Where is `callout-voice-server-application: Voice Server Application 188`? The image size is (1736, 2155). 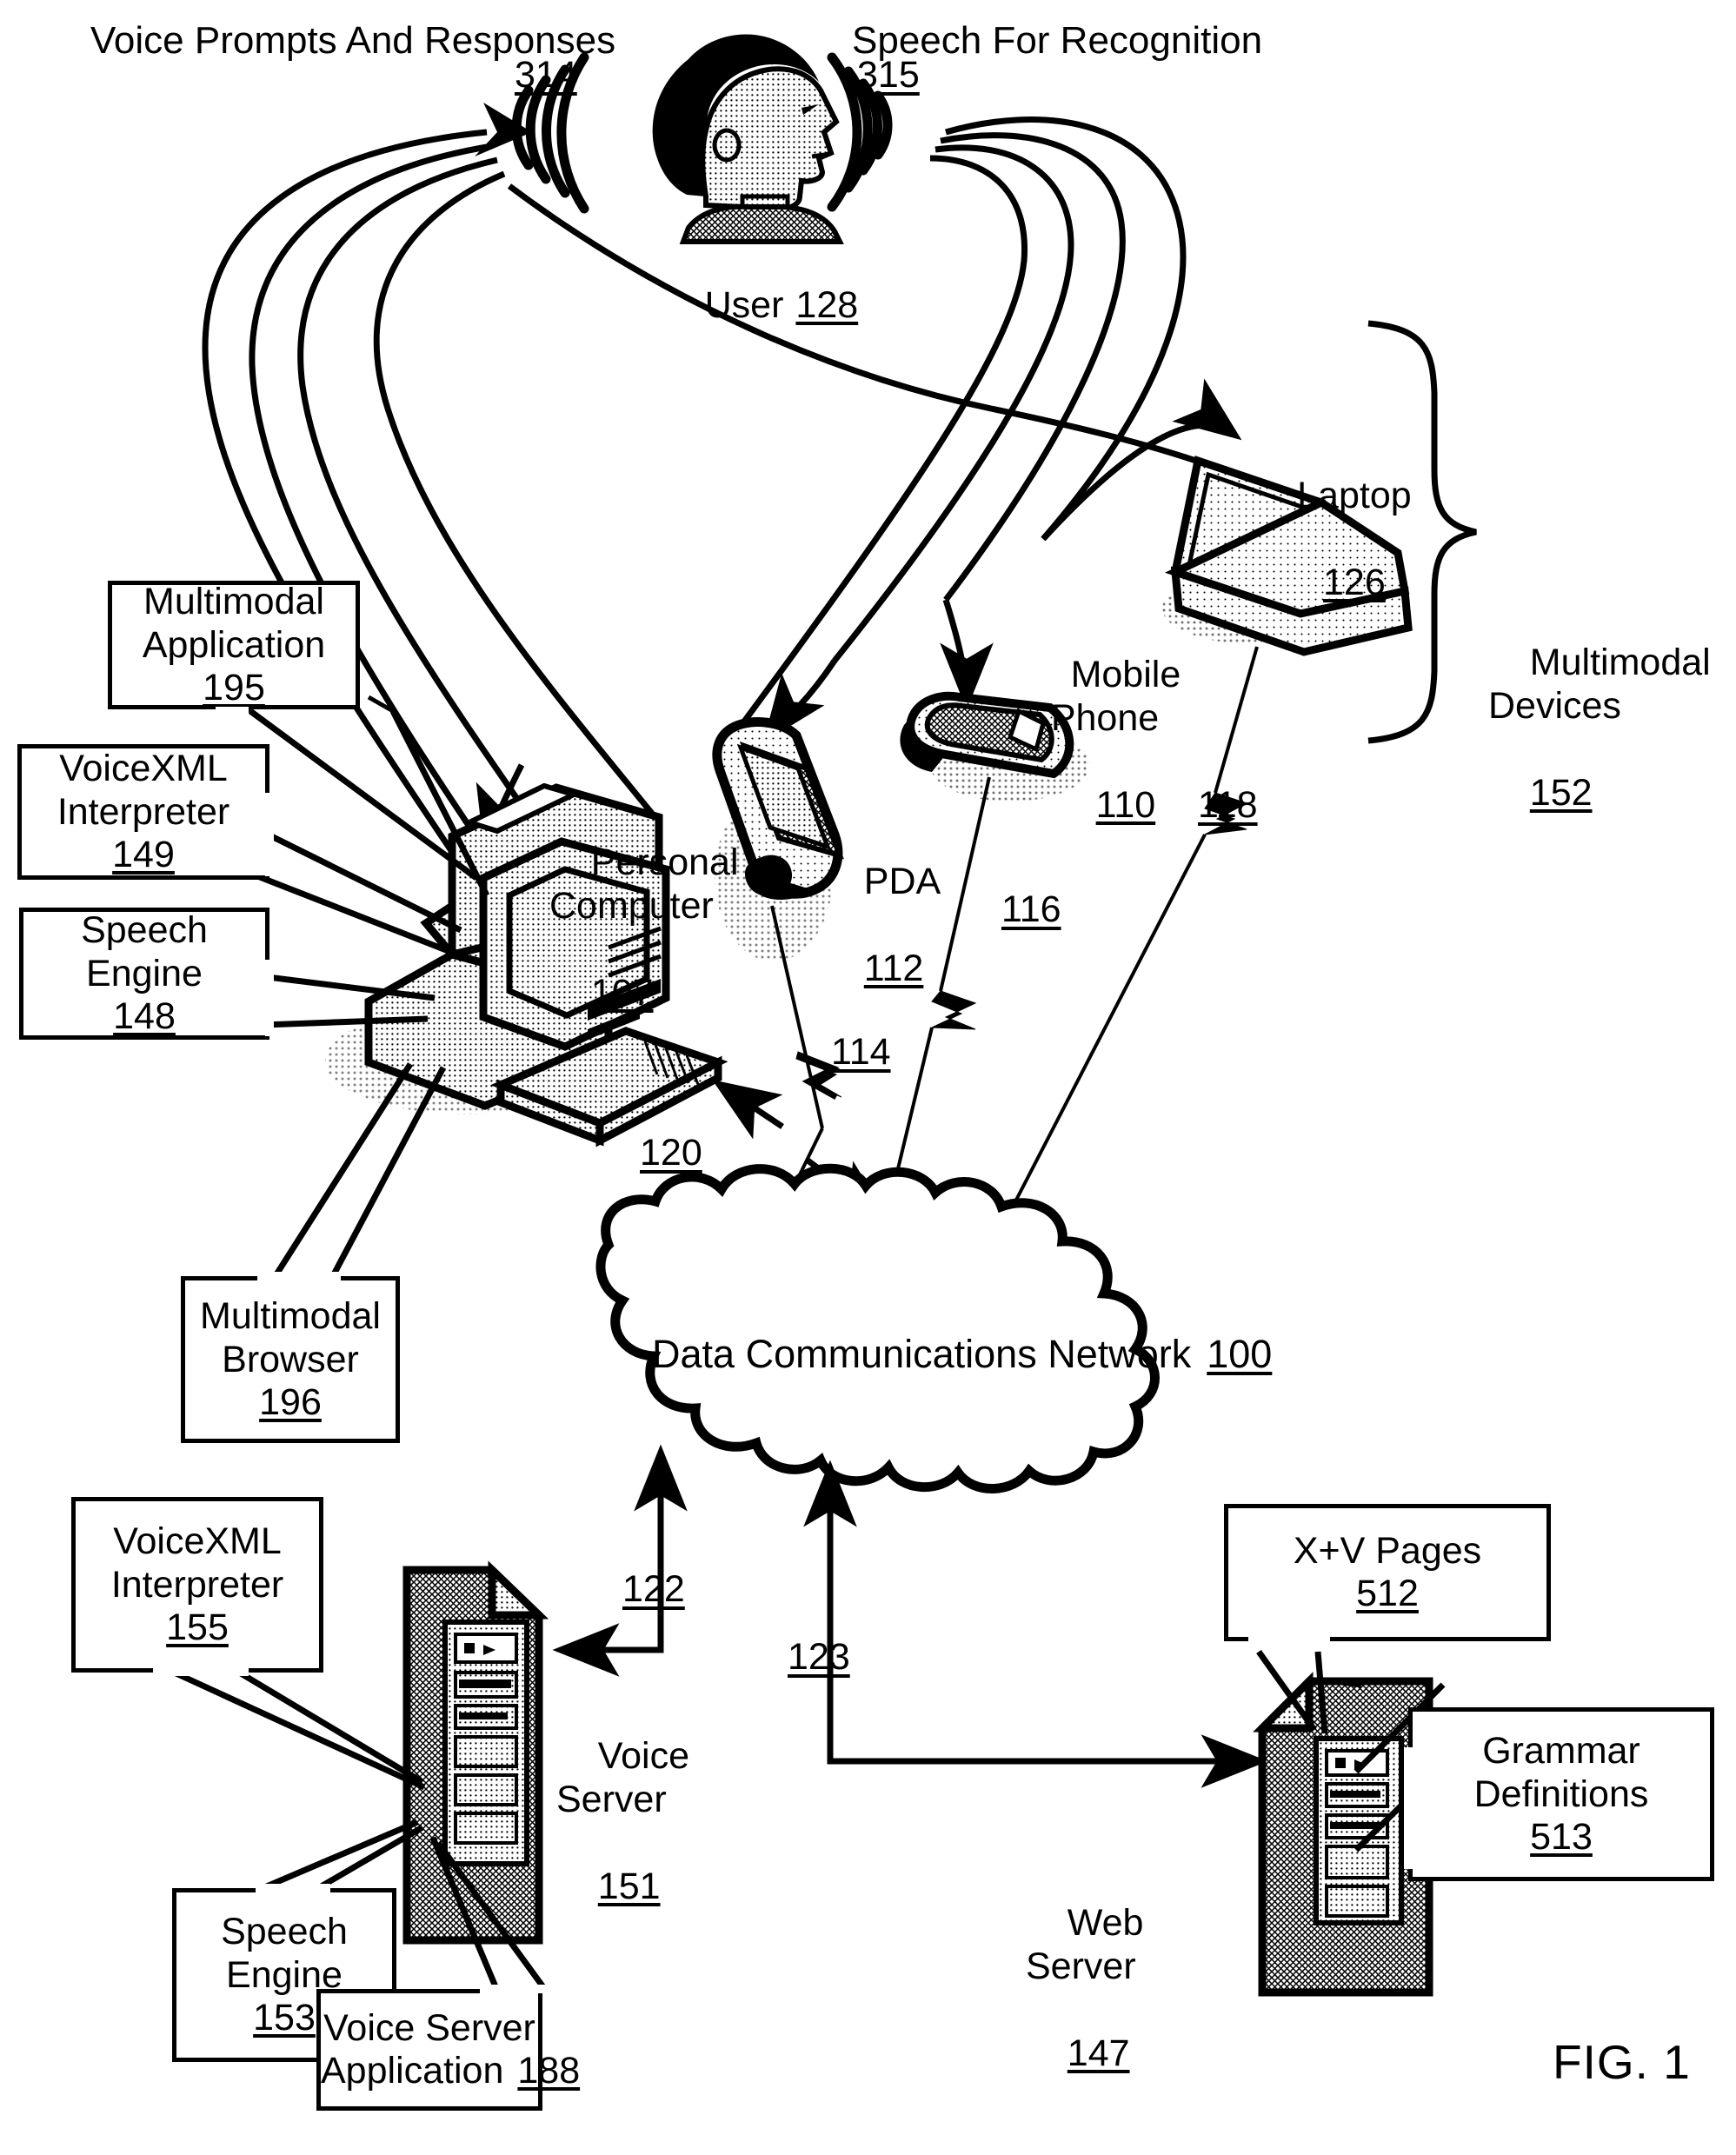 callout-voice-server-application: Voice Server Application 188 is located at coordinates (448, 2050).